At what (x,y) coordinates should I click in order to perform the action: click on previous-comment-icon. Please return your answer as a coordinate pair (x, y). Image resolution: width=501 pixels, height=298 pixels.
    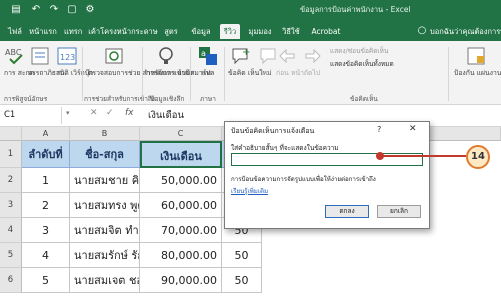
    Looking at the image, I should click on (287, 56).